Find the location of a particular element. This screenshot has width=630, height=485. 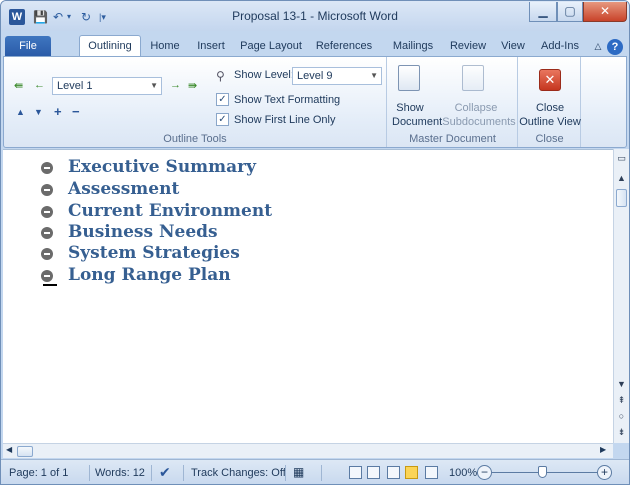

outline-item-text: Business Needs is located at coordinates (143, 232).